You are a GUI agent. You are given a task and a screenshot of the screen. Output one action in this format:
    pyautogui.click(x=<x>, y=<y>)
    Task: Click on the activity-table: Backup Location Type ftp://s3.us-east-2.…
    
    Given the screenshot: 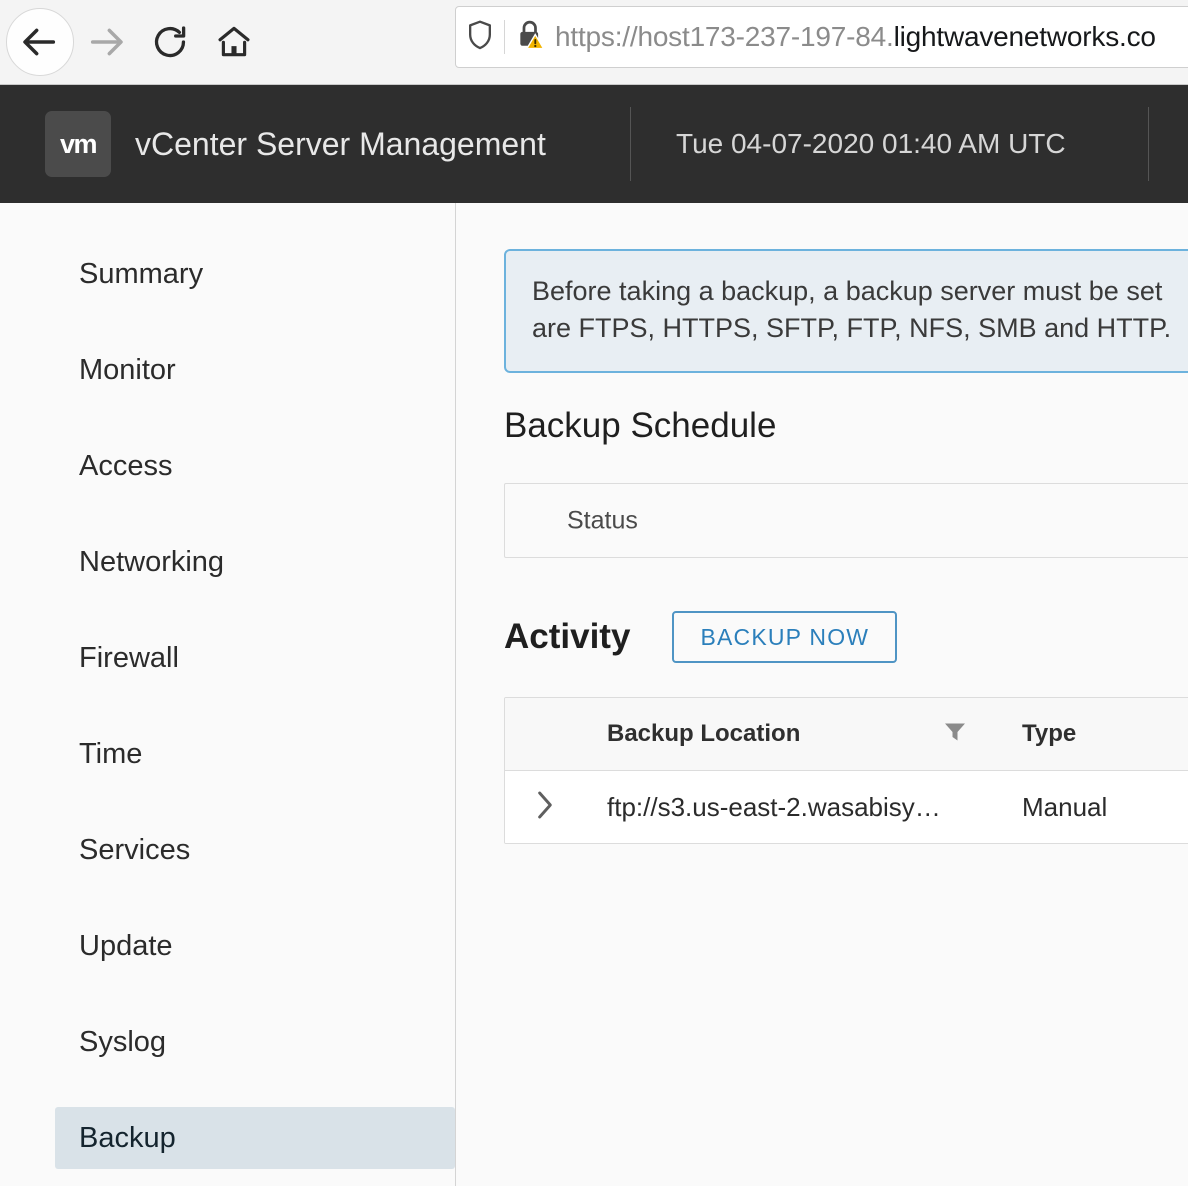 What is the action you would take?
    pyautogui.click(x=846, y=770)
    